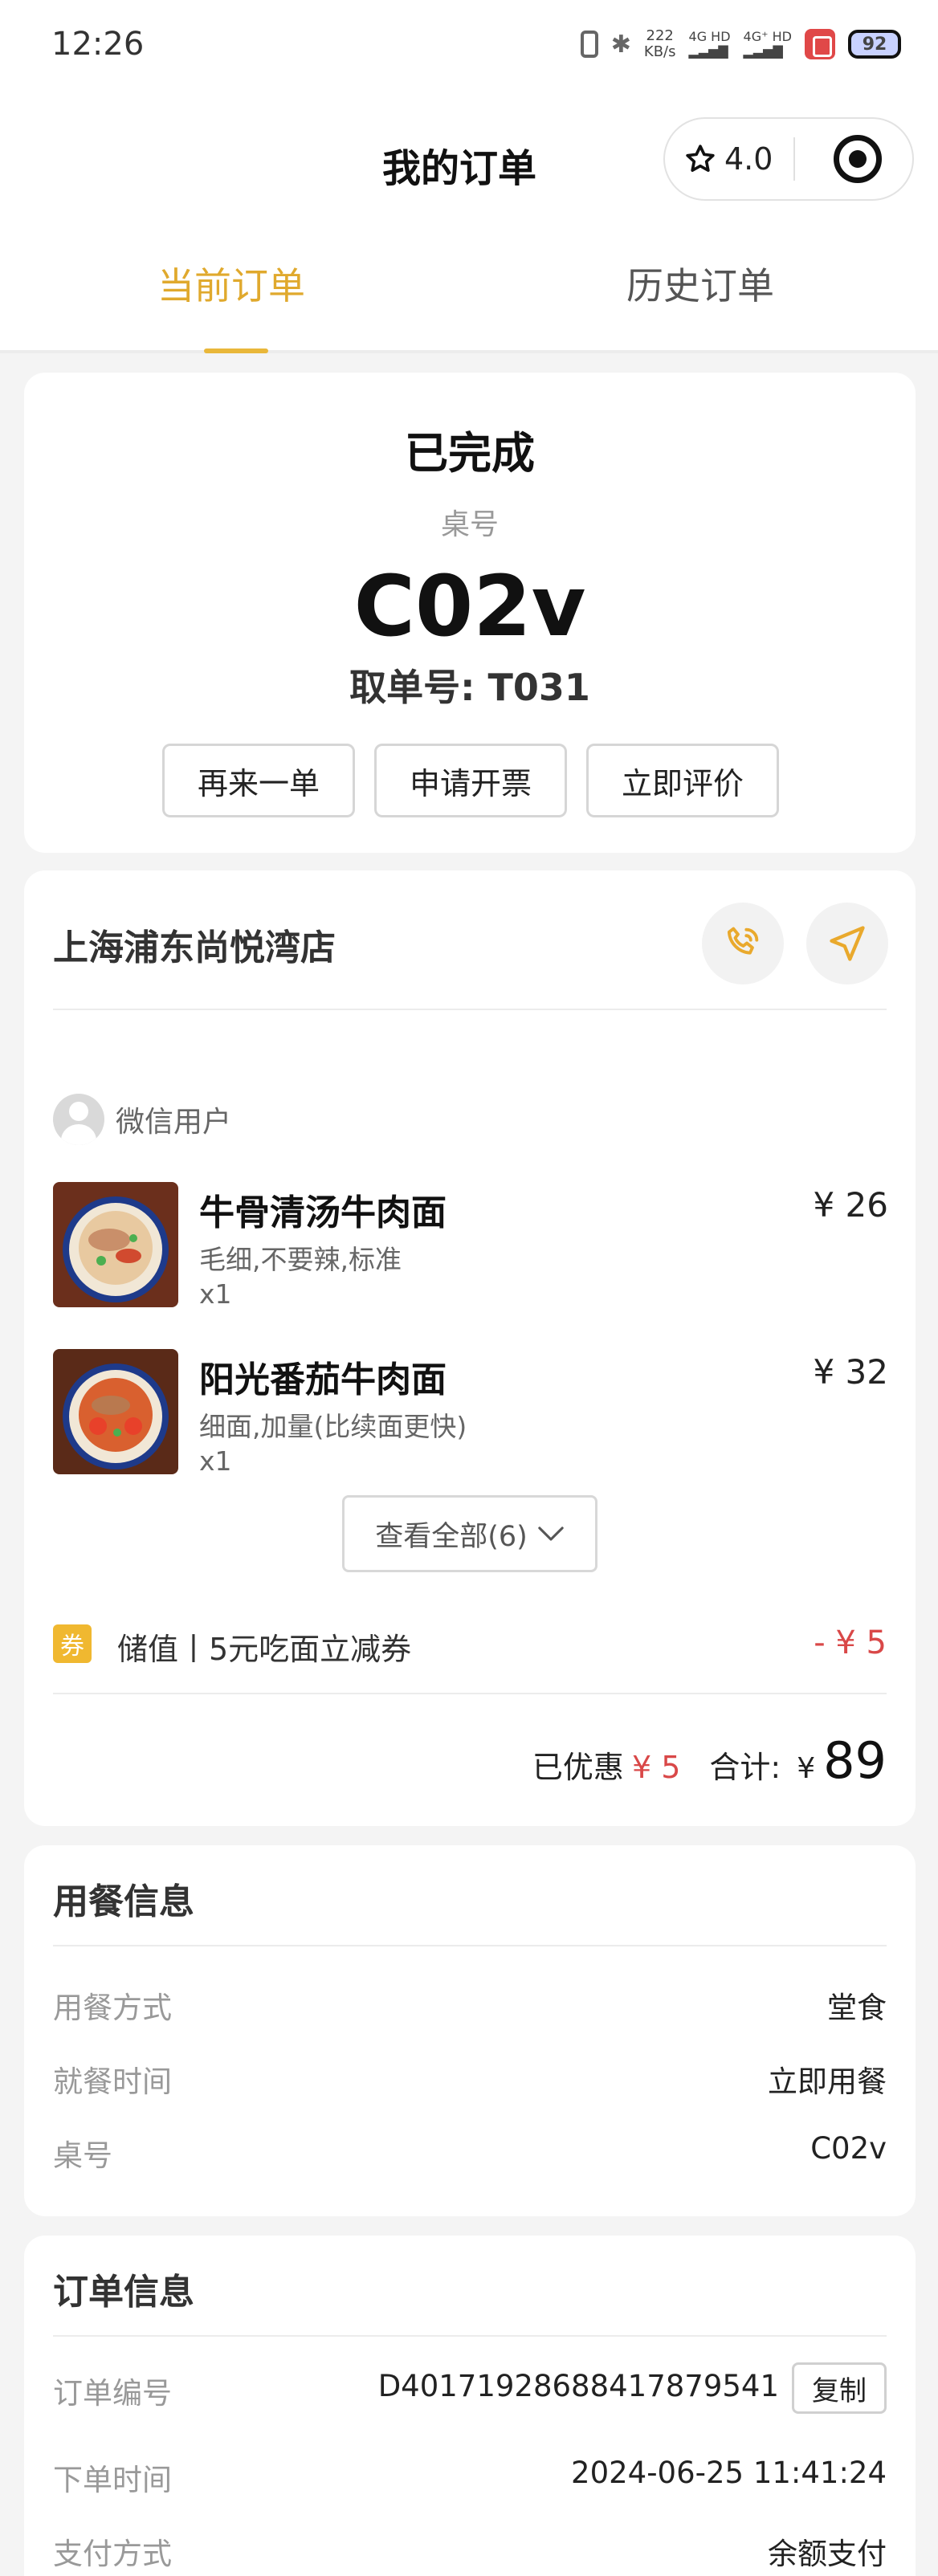  Describe the element at coordinates (113, 2554) in the screenshot. I see `info-key: 支付方式` at that location.